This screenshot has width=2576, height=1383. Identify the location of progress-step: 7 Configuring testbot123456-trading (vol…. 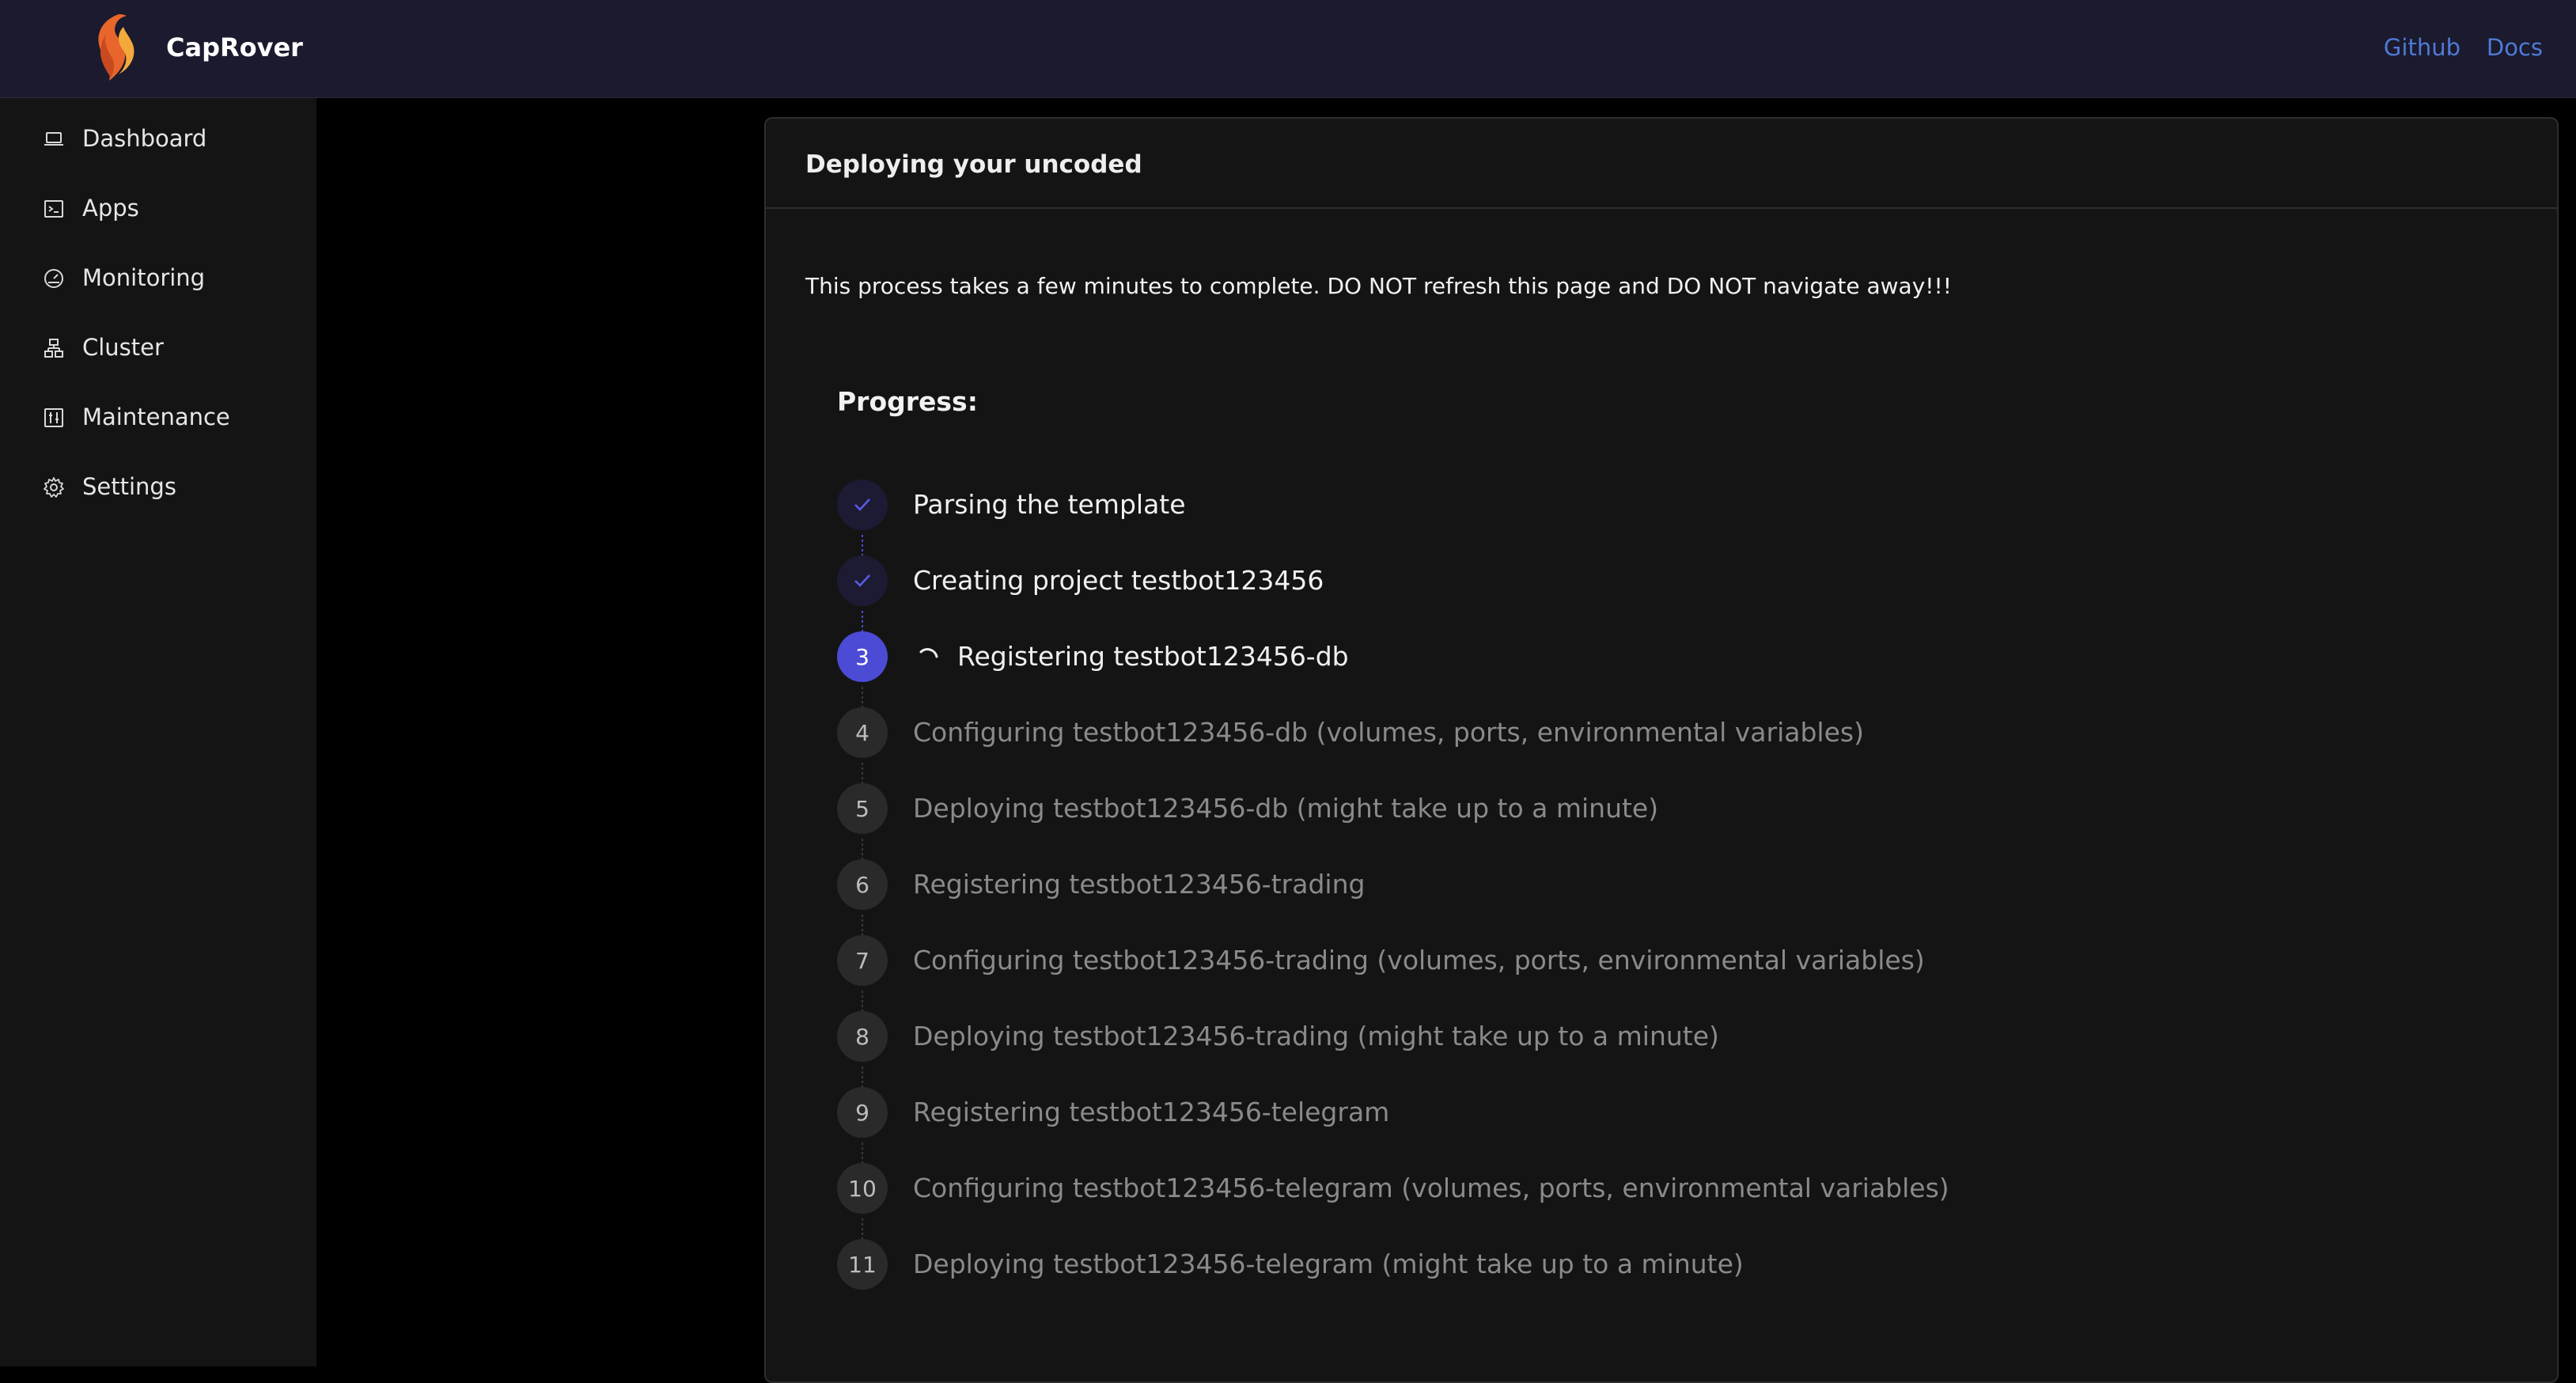
(1628, 960).